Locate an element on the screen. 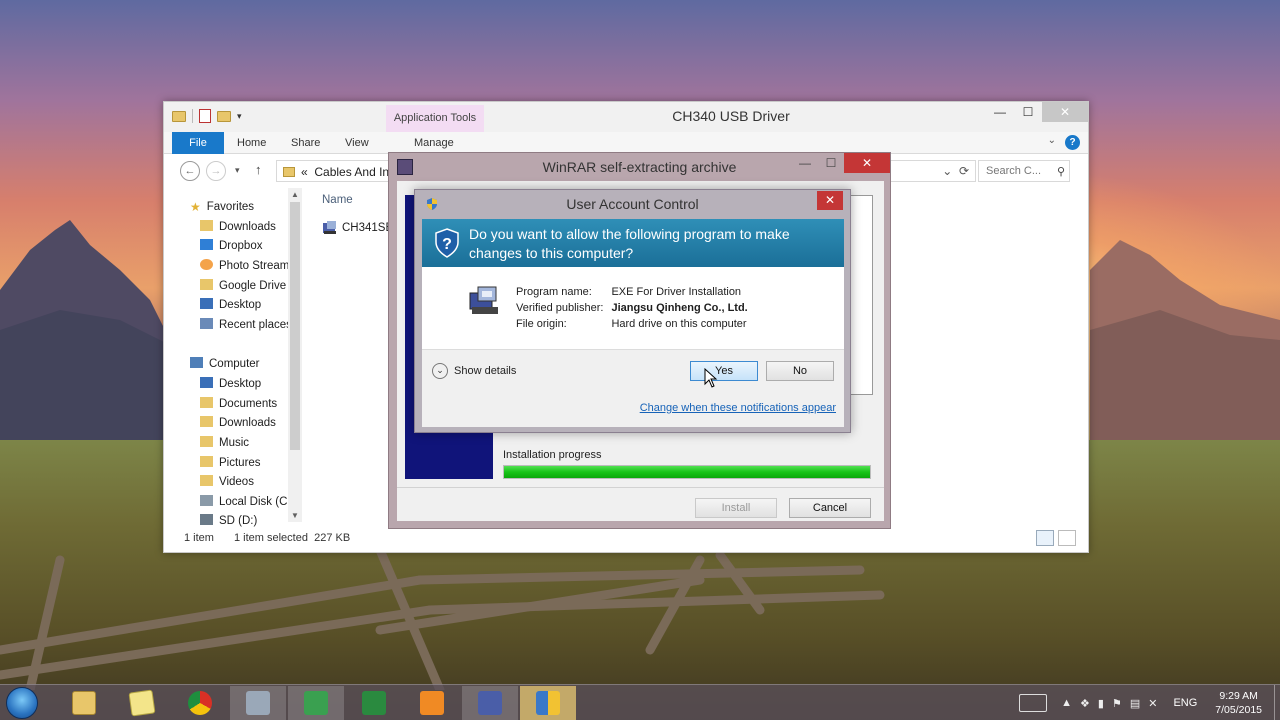 The width and height of the screenshot is (1280, 720). nav-item-recent-places: Recent places is located at coordinates (246, 325).